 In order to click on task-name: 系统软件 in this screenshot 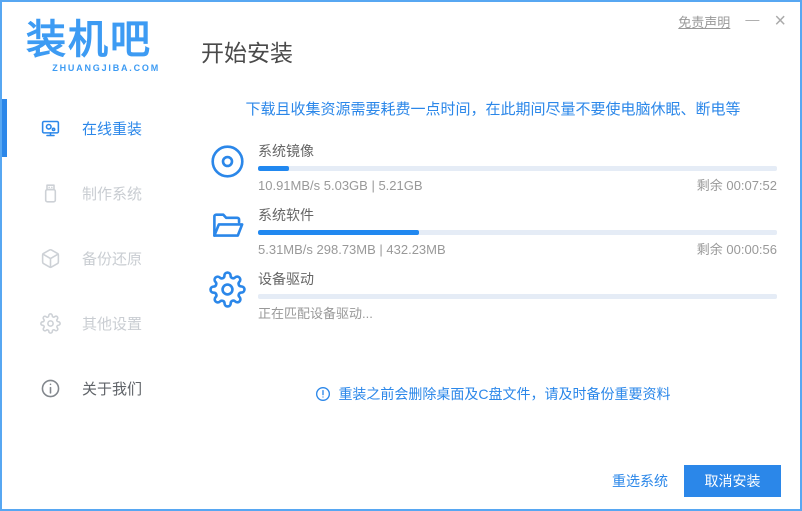, I will do `click(286, 215)`.